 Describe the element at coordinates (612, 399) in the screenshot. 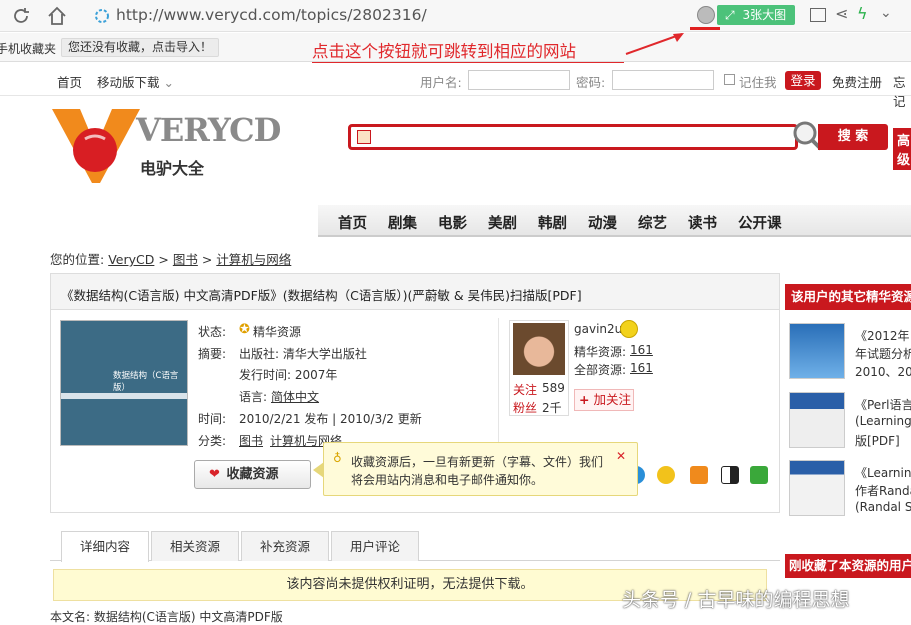

I see `follow-button-label: 加关注` at that location.